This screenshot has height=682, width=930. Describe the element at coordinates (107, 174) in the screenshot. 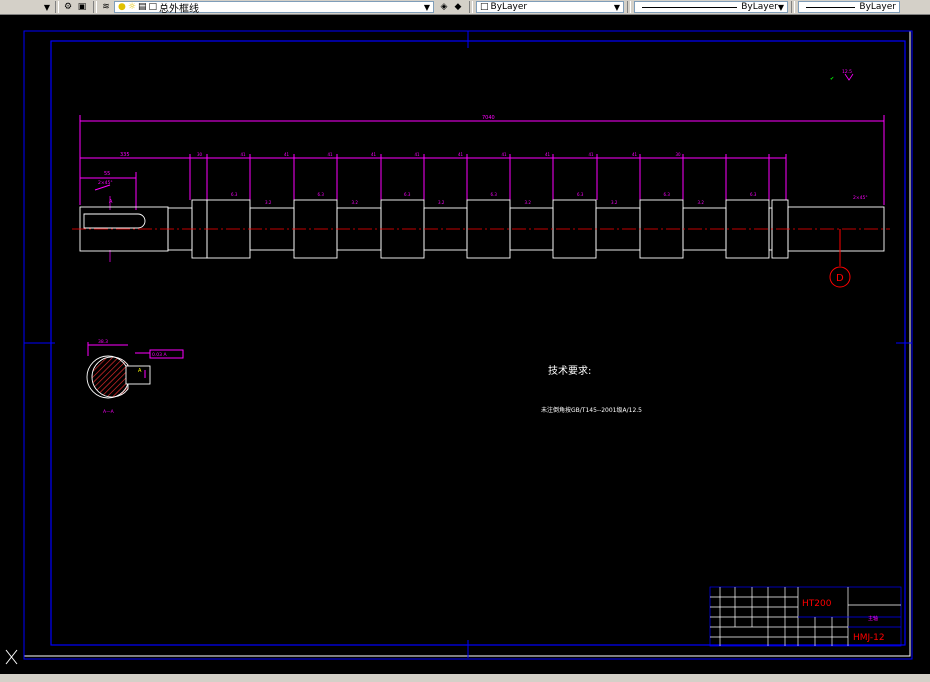

I see `keyway-length-text: 55` at that location.